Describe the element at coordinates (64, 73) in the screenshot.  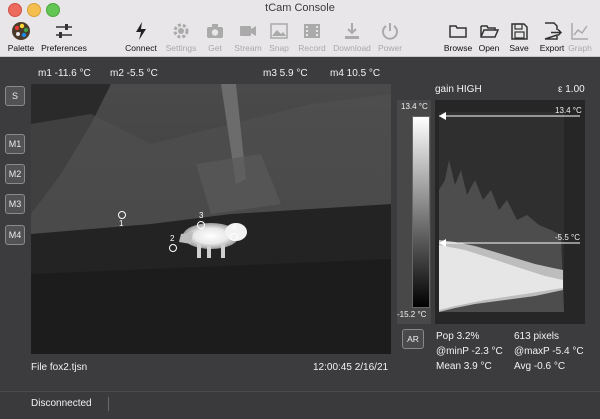
I see `marker-1-readout: m1 -11.6 °C` at that location.